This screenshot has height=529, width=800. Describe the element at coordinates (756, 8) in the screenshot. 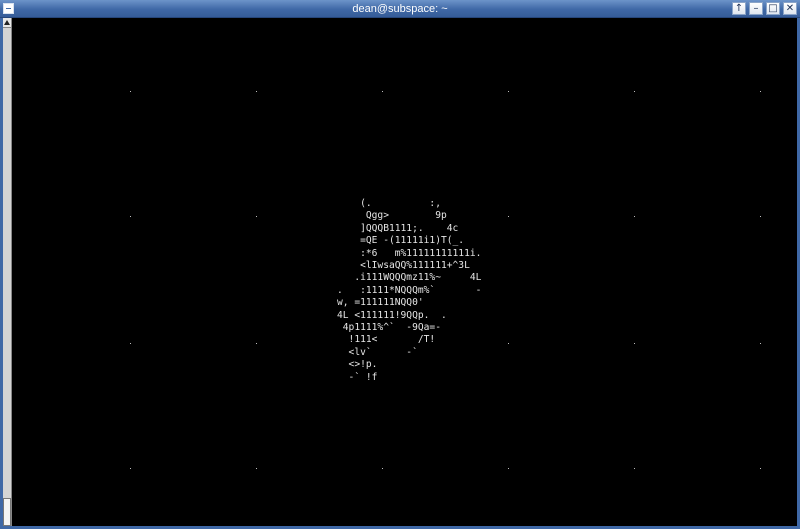

I see `minimize-button: –` at that location.